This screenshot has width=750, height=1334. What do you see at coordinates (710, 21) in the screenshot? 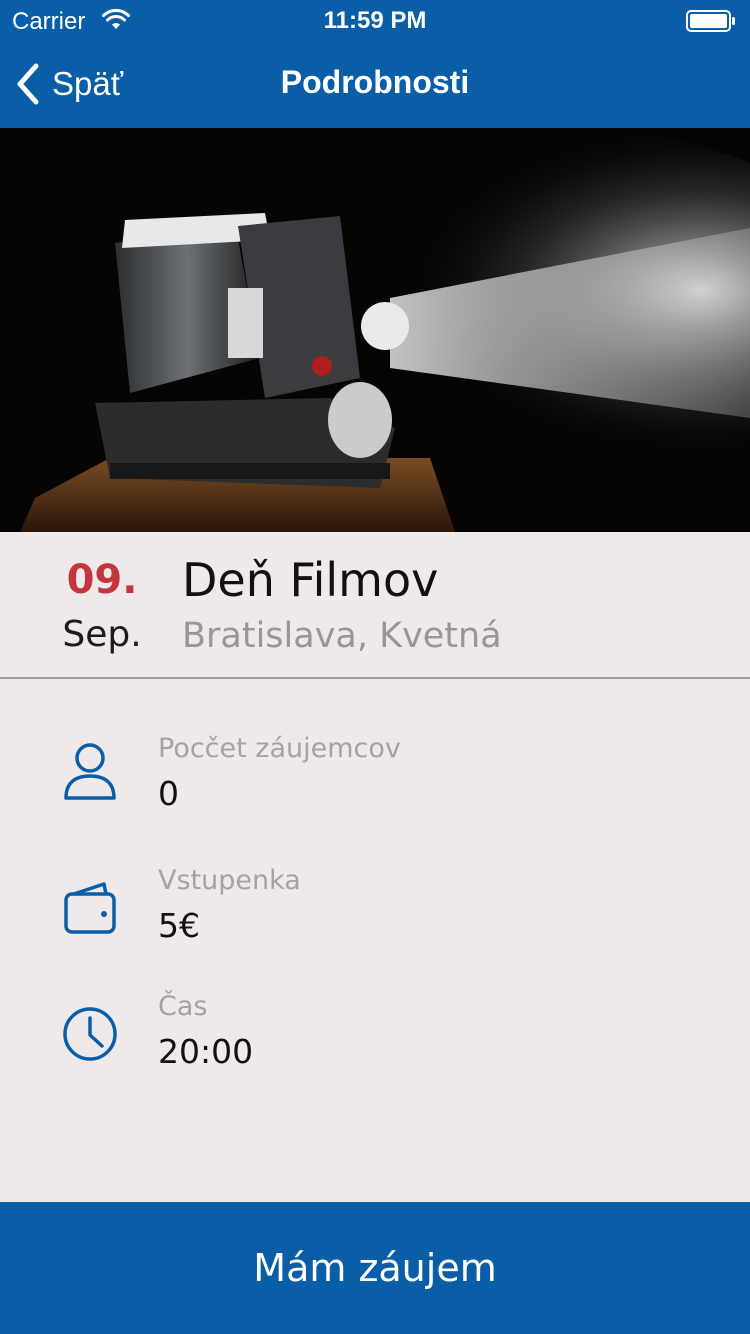
I see `battery-icon` at bounding box center [710, 21].